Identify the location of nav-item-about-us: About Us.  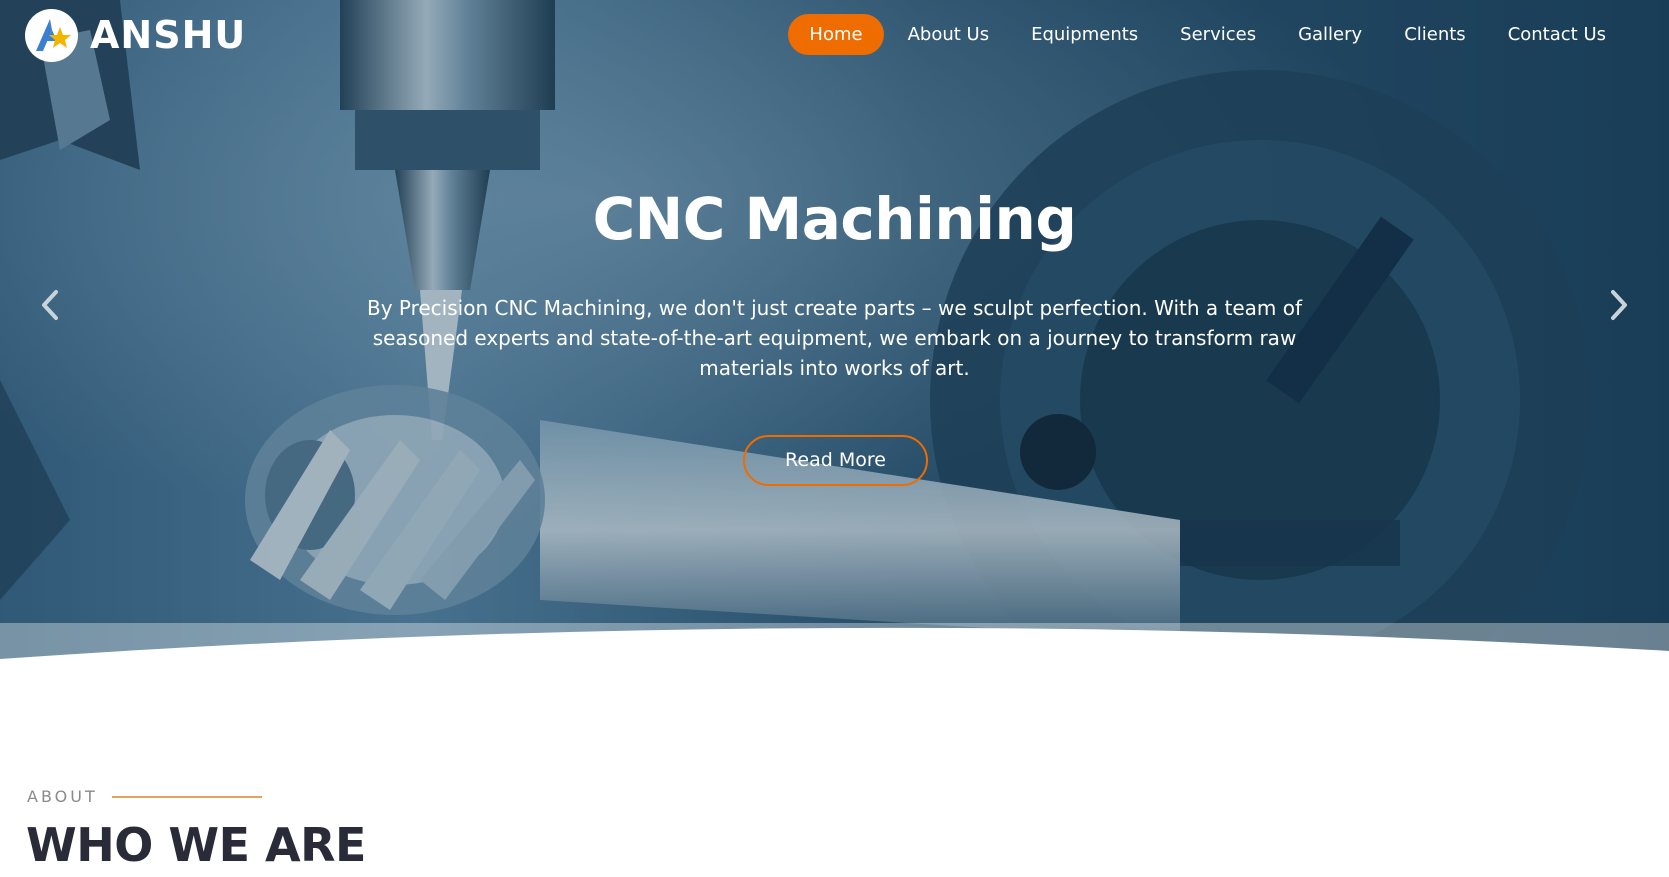
(949, 34).